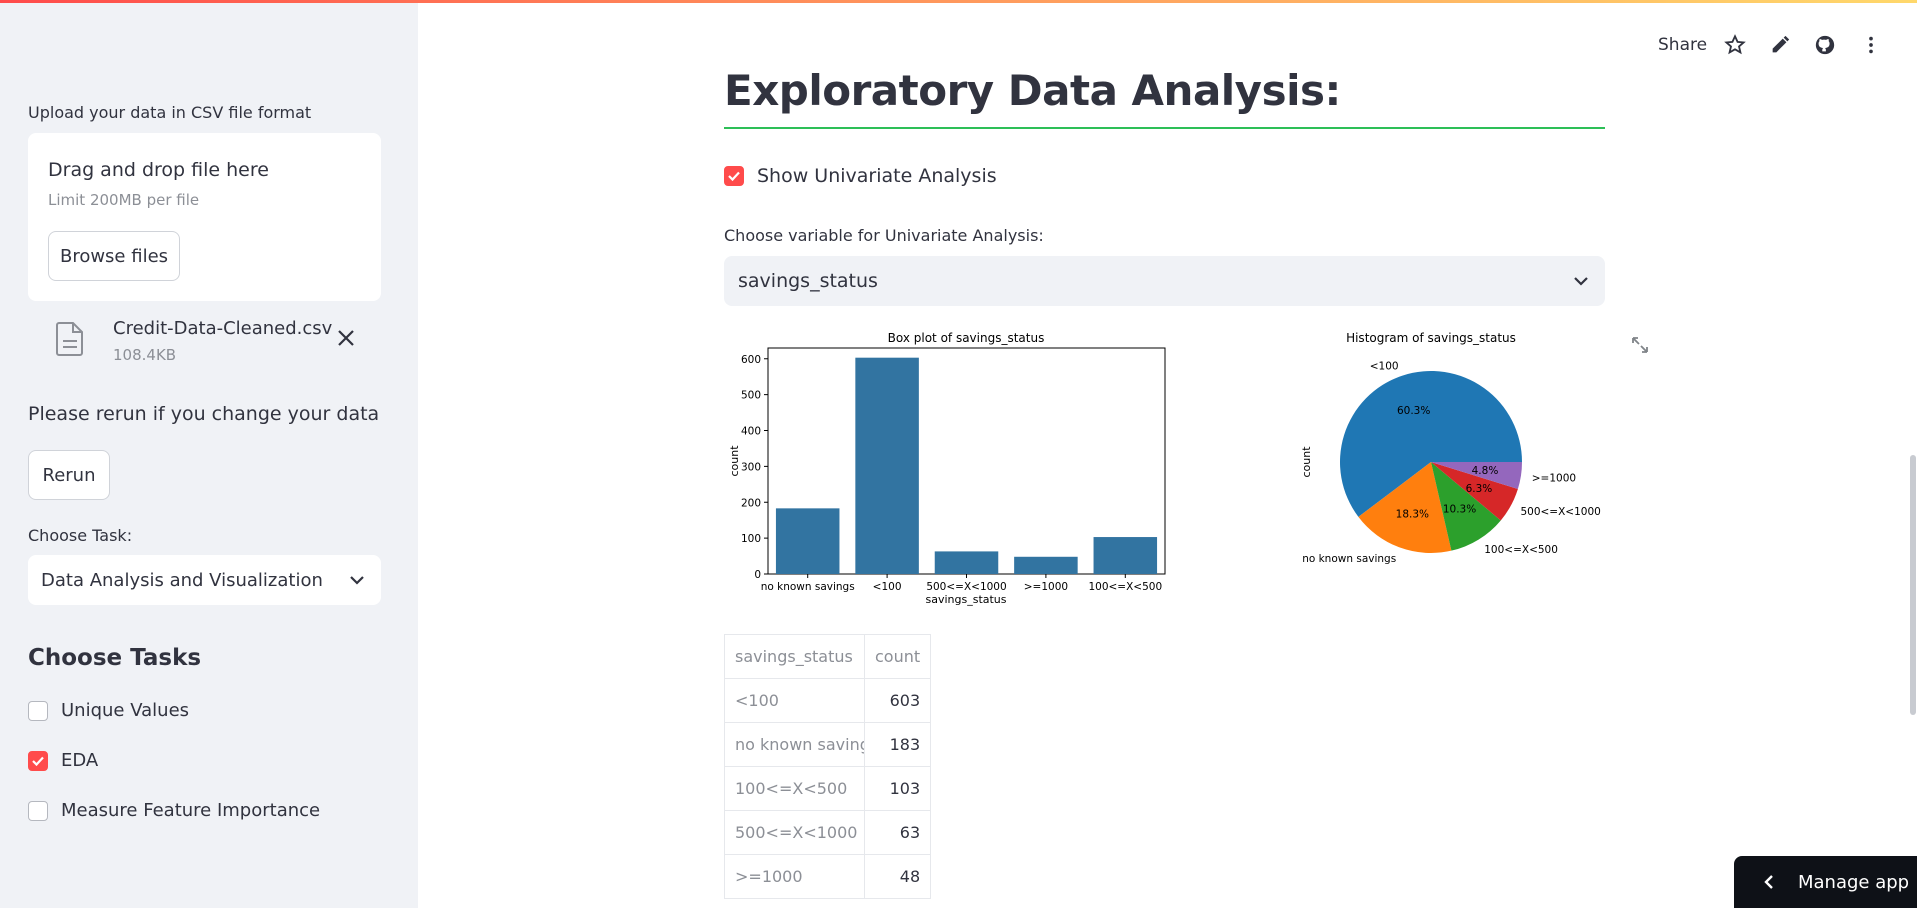 This screenshot has width=1917, height=908. I want to click on table-header-row: savings_status count, so click(828, 656).